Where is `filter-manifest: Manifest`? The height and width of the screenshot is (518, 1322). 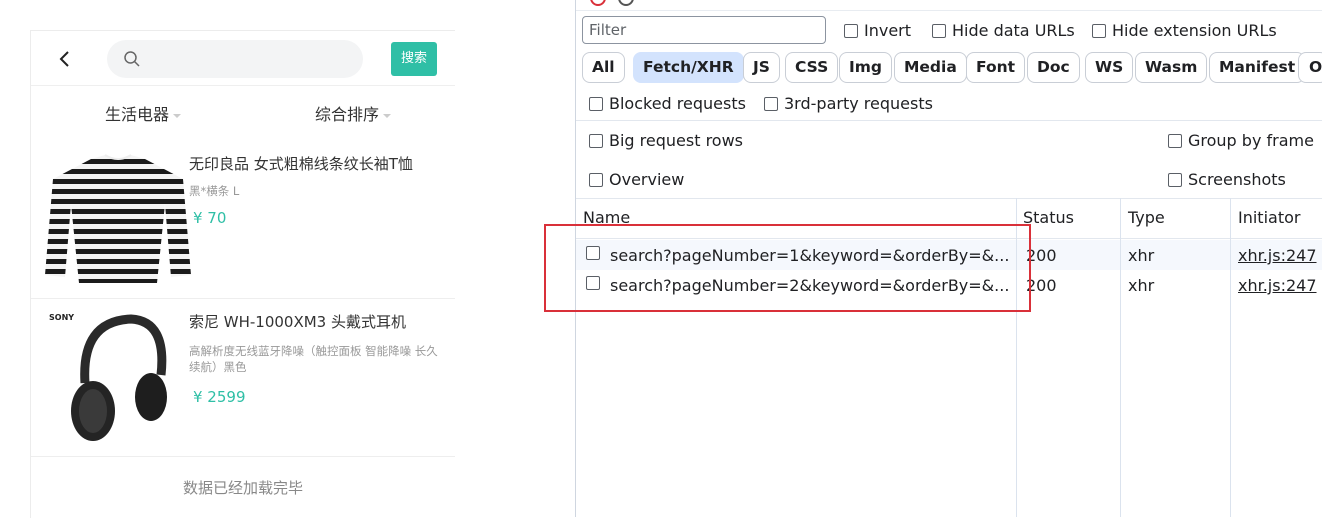 filter-manifest: Manifest is located at coordinates (1257, 67).